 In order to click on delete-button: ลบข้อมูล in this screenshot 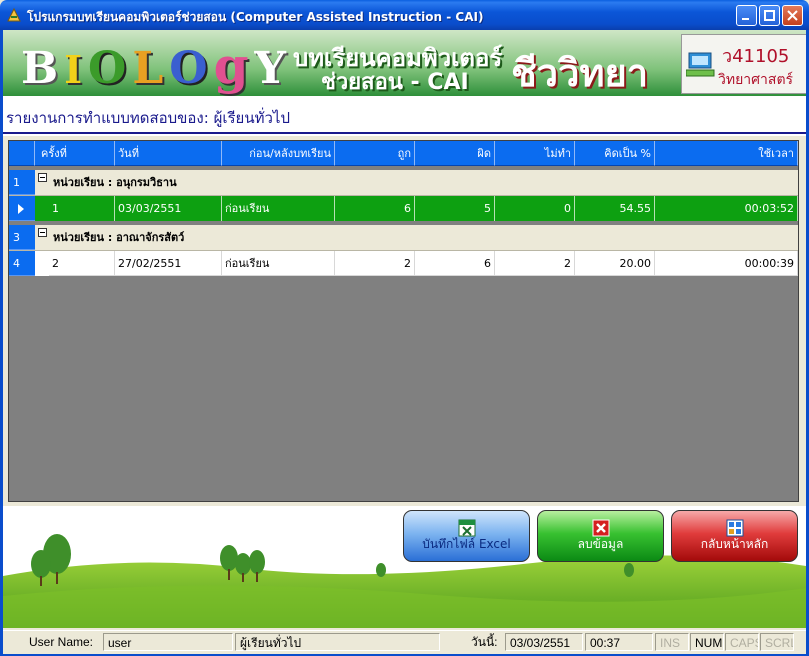, I will do `click(600, 536)`.